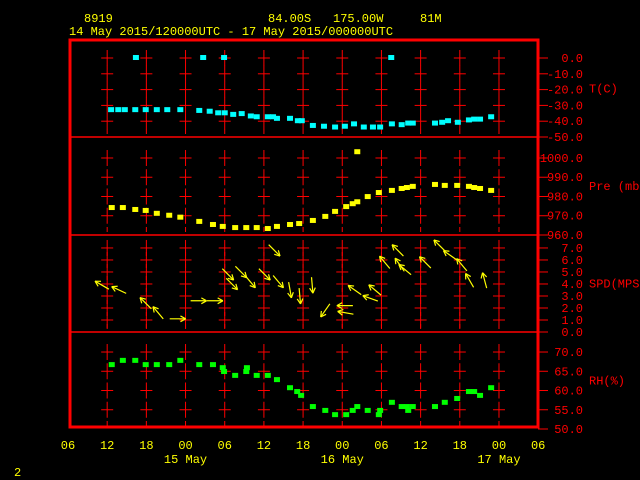 The height and width of the screenshot is (480, 640). What do you see at coordinates (565, 178) in the screenshot?
I see `pressure-tick-label: 990.0` at bounding box center [565, 178].